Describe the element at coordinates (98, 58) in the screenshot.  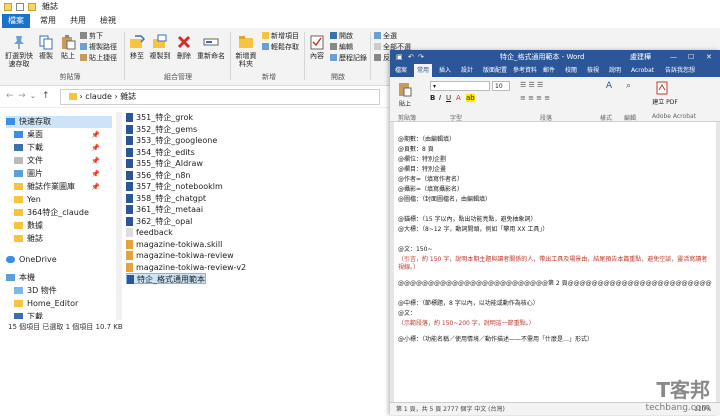
I see `paste-shortcut-button: 貼上捷徑` at that location.